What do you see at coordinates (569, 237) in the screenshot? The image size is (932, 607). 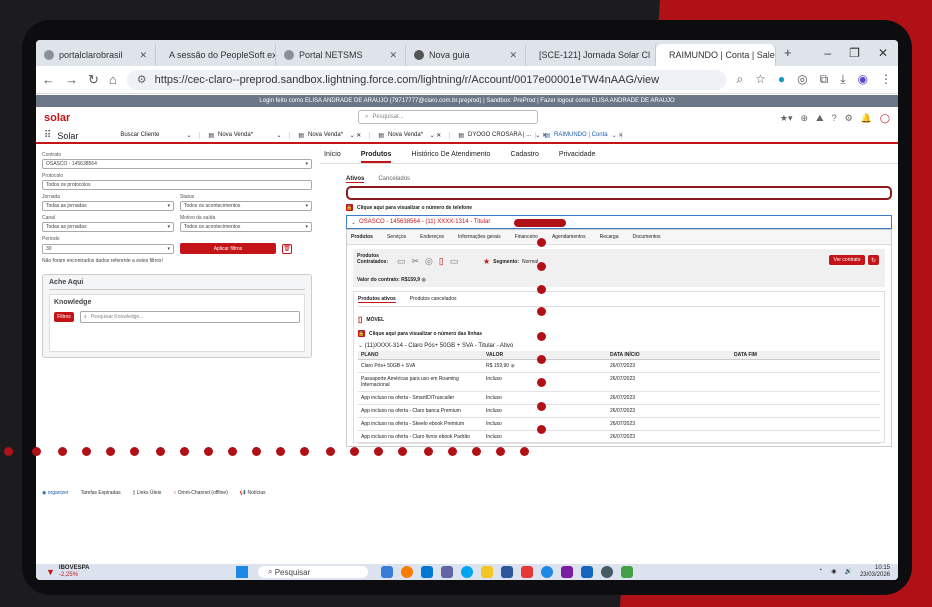 I see `inner-tab-agendamentos: Agendamentos` at bounding box center [569, 237].